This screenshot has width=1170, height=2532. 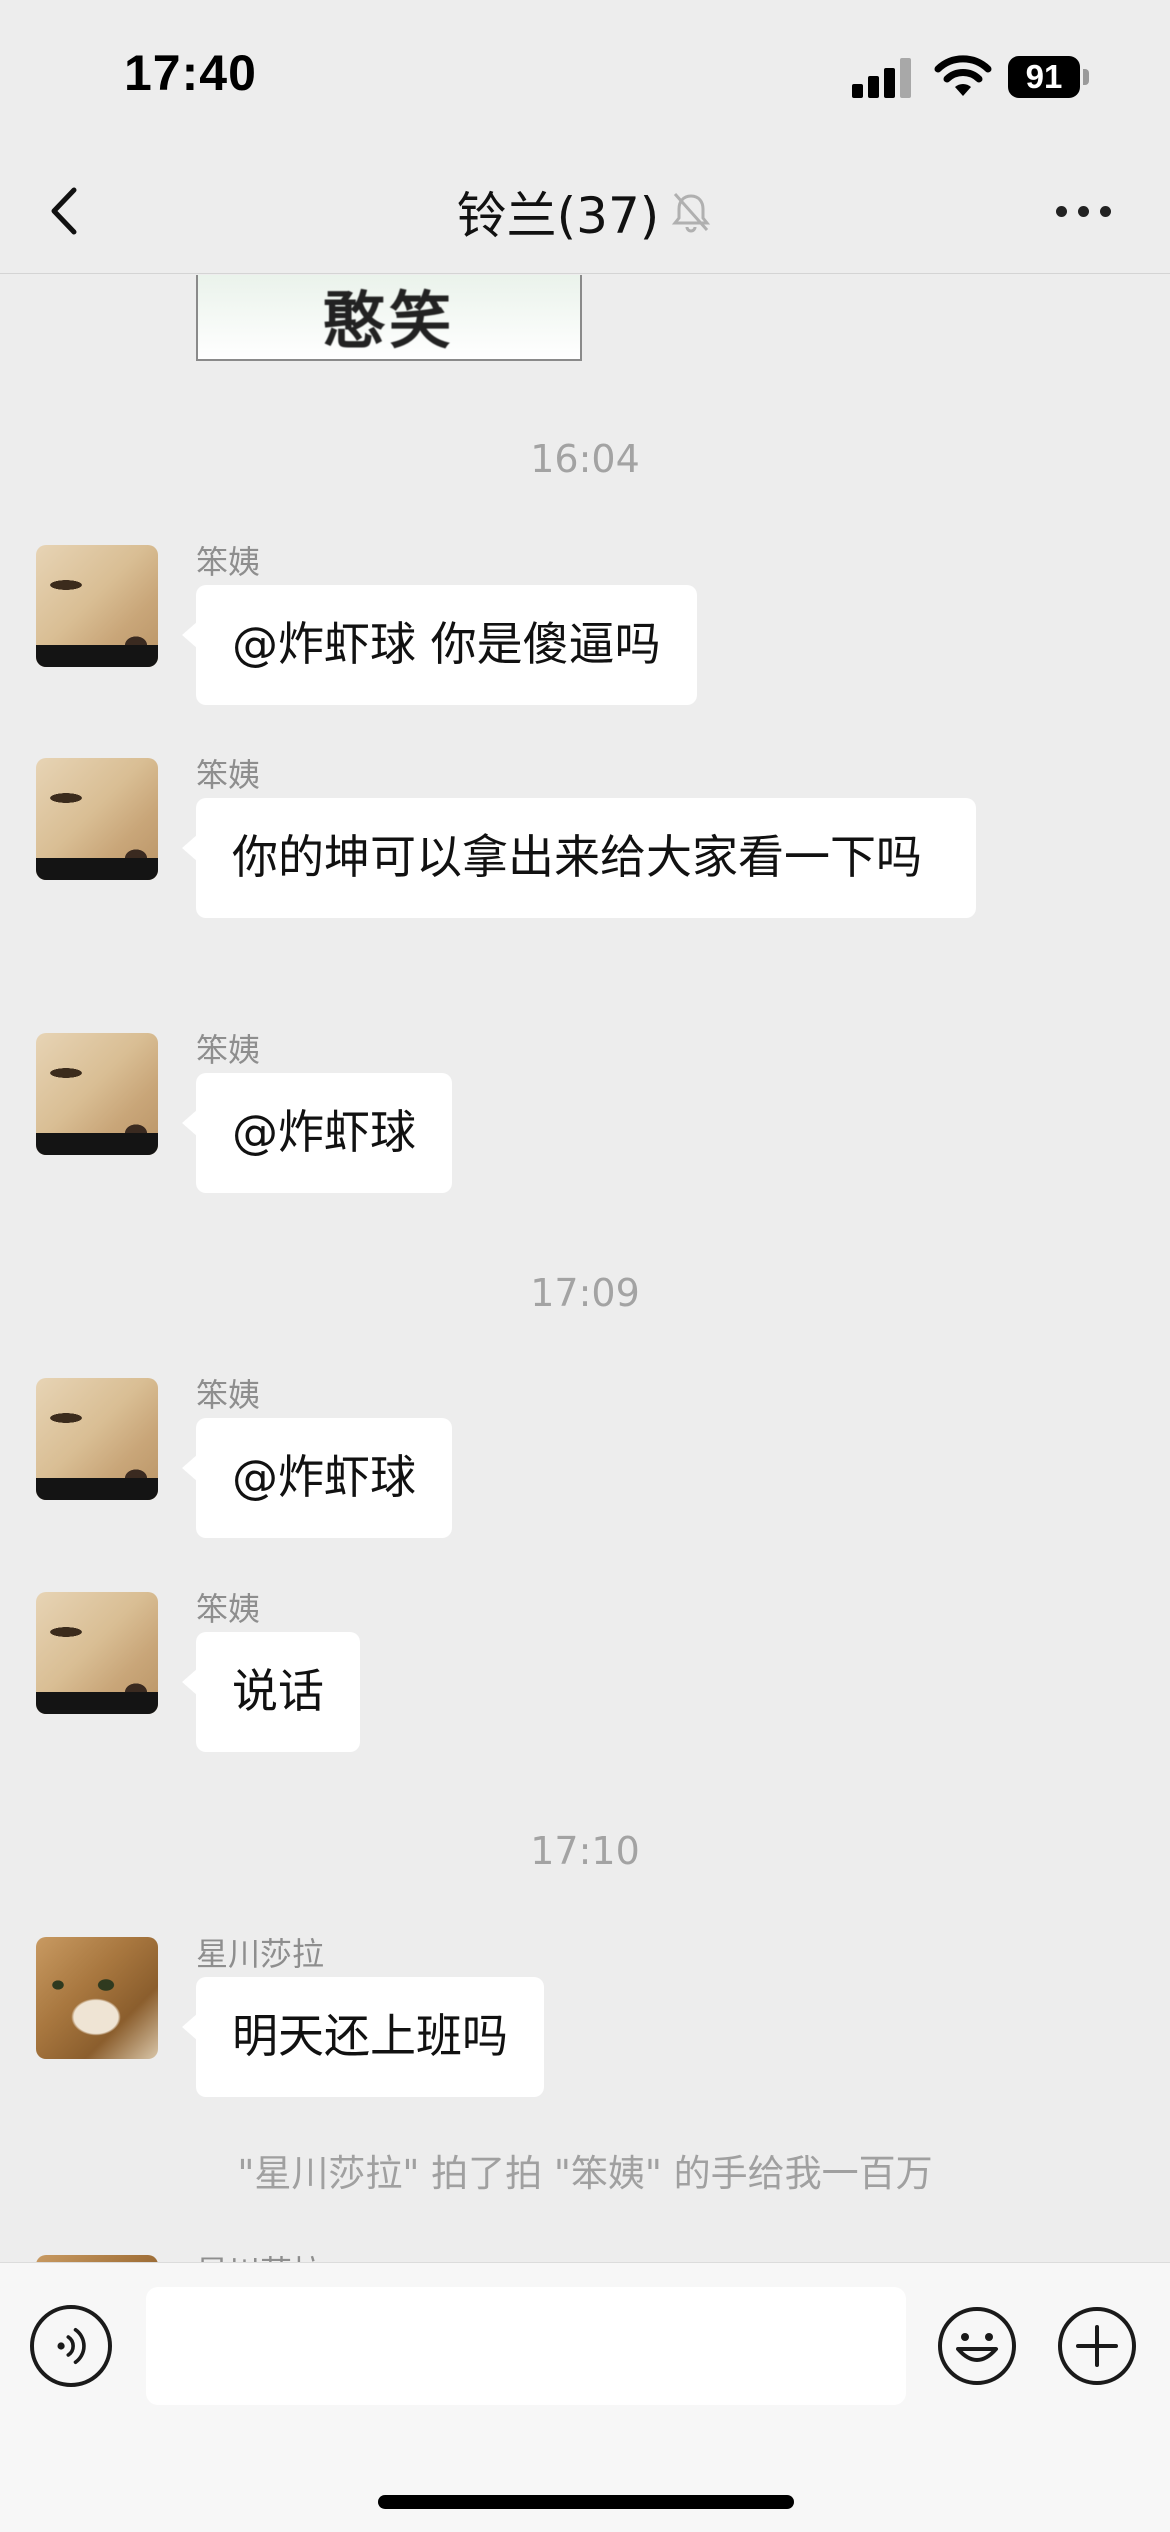 I want to click on sticker-text: 憨笑, so click(x=388, y=320).